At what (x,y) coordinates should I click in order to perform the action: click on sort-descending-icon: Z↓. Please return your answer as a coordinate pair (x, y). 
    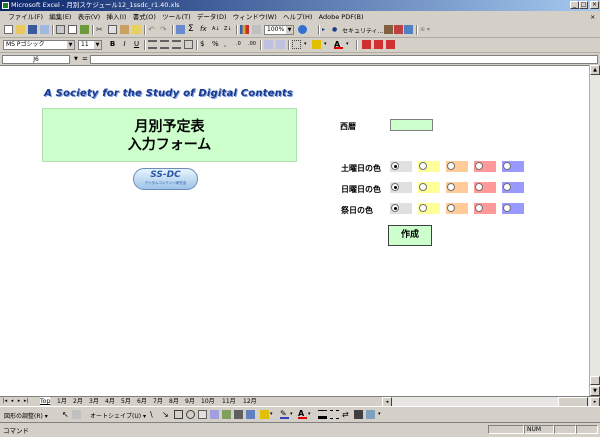
    Looking at the image, I should click on (228, 29).